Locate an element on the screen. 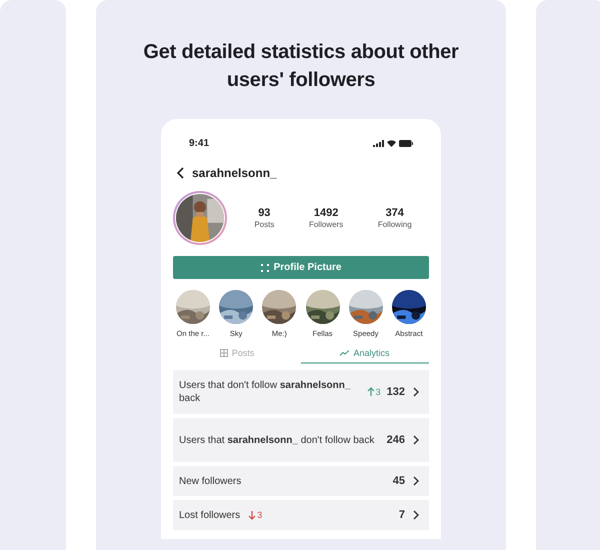 The height and width of the screenshot is (550, 600). battery-icon is located at coordinates (406, 143).